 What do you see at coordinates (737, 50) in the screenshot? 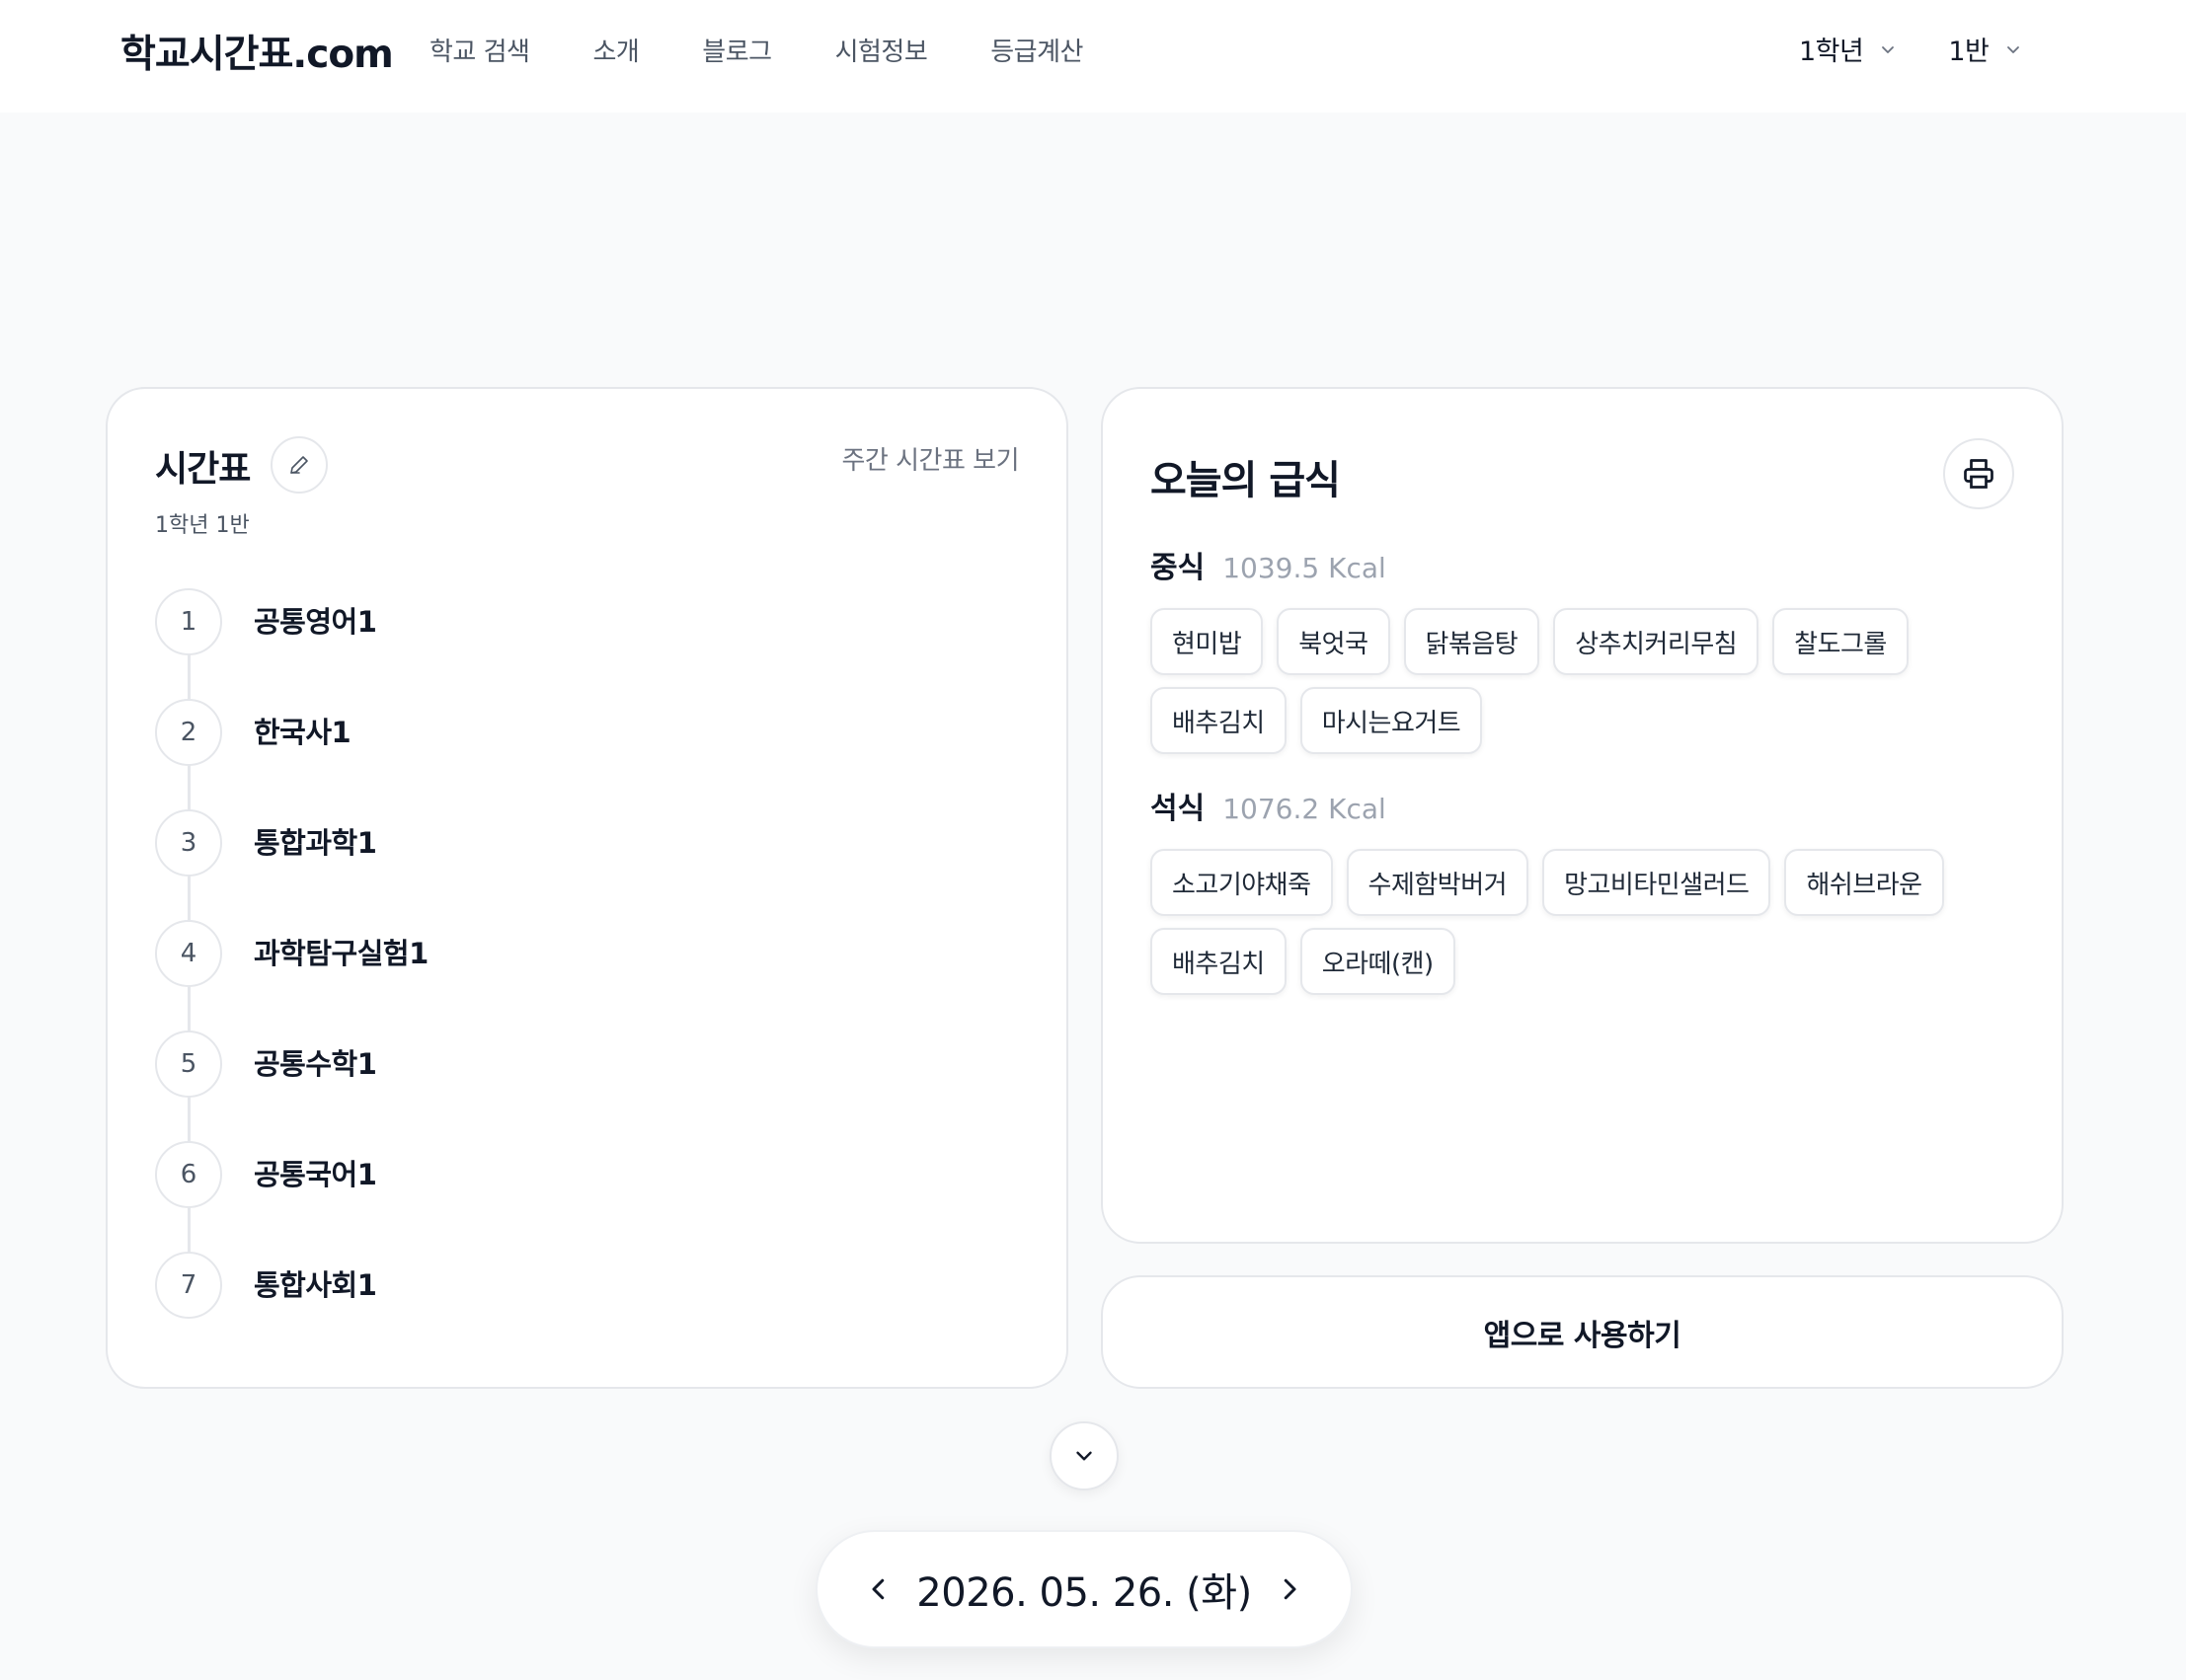
I see `nav-blog: 블로그` at bounding box center [737, 50].